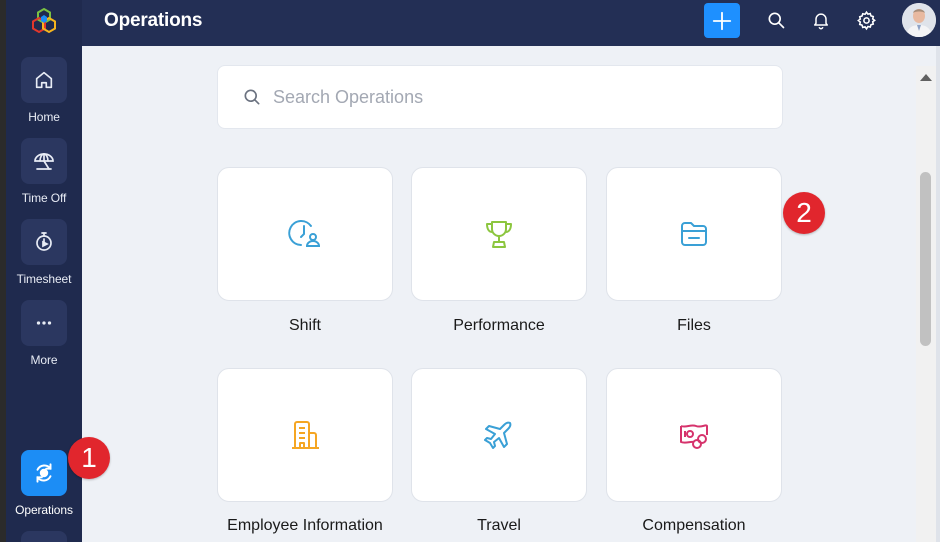 This screenshot has width=940, height=542. I want to click on settings-gear-icon, so click(866, 20).